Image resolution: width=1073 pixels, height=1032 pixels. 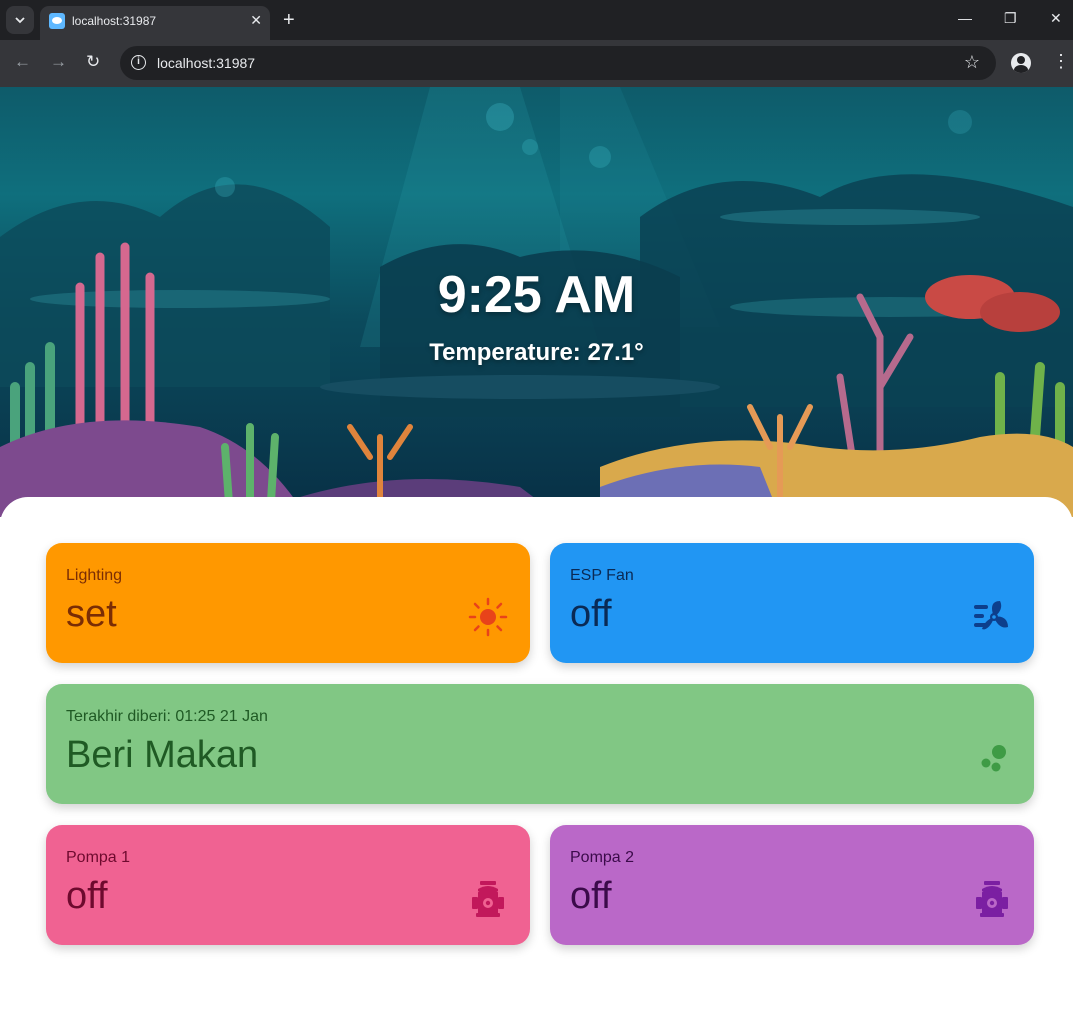 I want to click on fan-label: ESP Fan, so click(x=602, y=575).